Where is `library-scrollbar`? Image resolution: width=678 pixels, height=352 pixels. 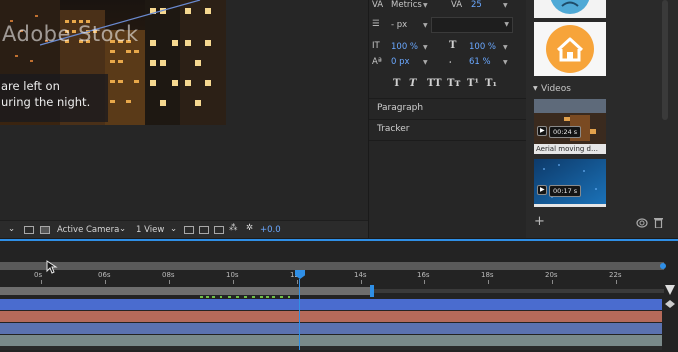 library-scrollbar is located at coordinates (665, 60).